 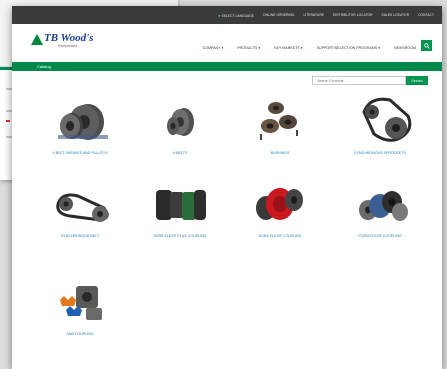 I want to click on sprocket-image, so click(x=387, y=119).